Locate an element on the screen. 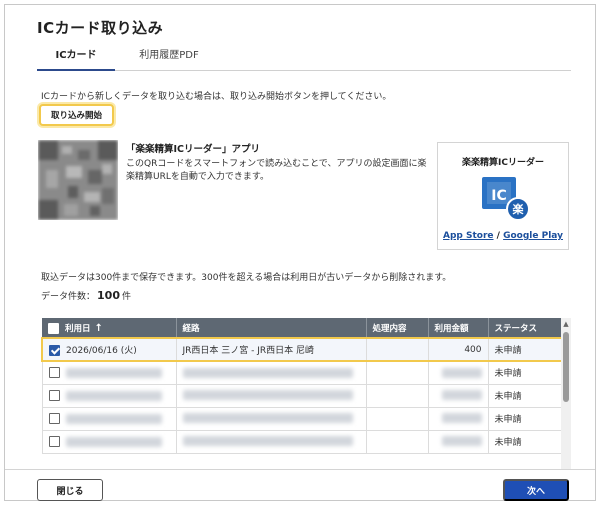 The image size is (601, 505). app-card-title: 楽楽精算ICリーダー is located at coordinates (503, 163).